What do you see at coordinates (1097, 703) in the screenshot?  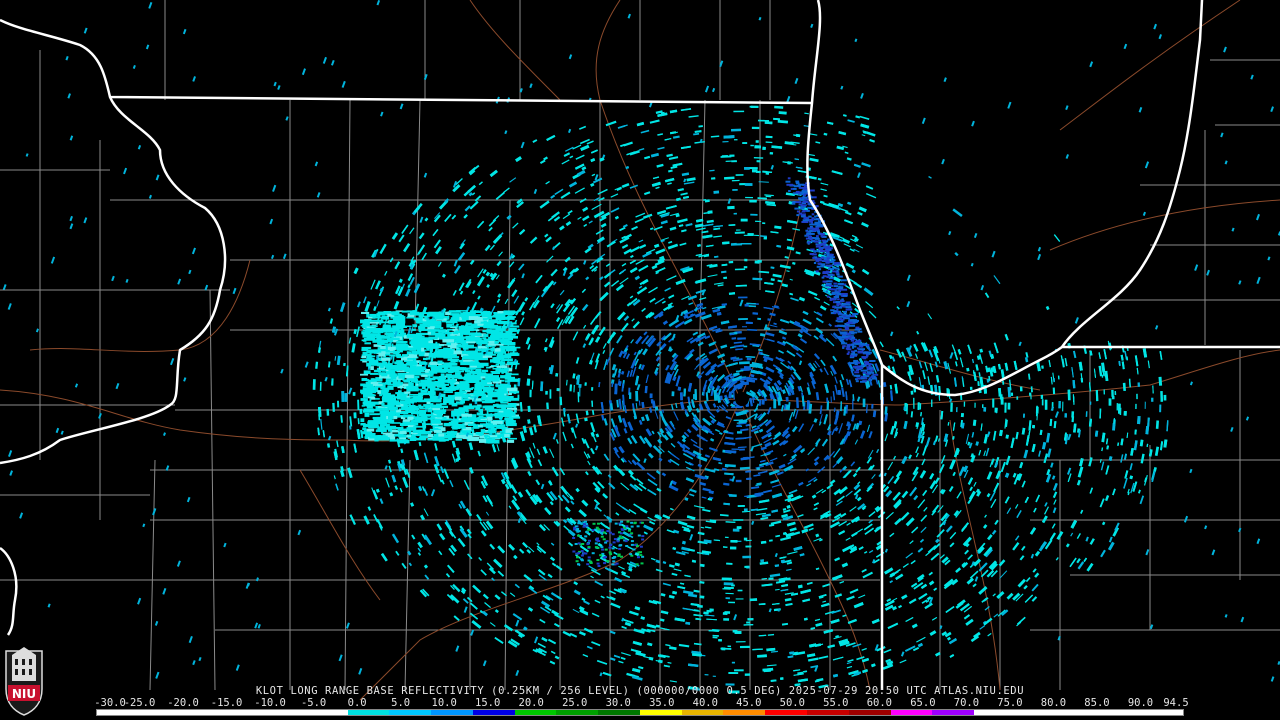 I see `color-scale-label: 85.0` at bounding box center [1097, 703].